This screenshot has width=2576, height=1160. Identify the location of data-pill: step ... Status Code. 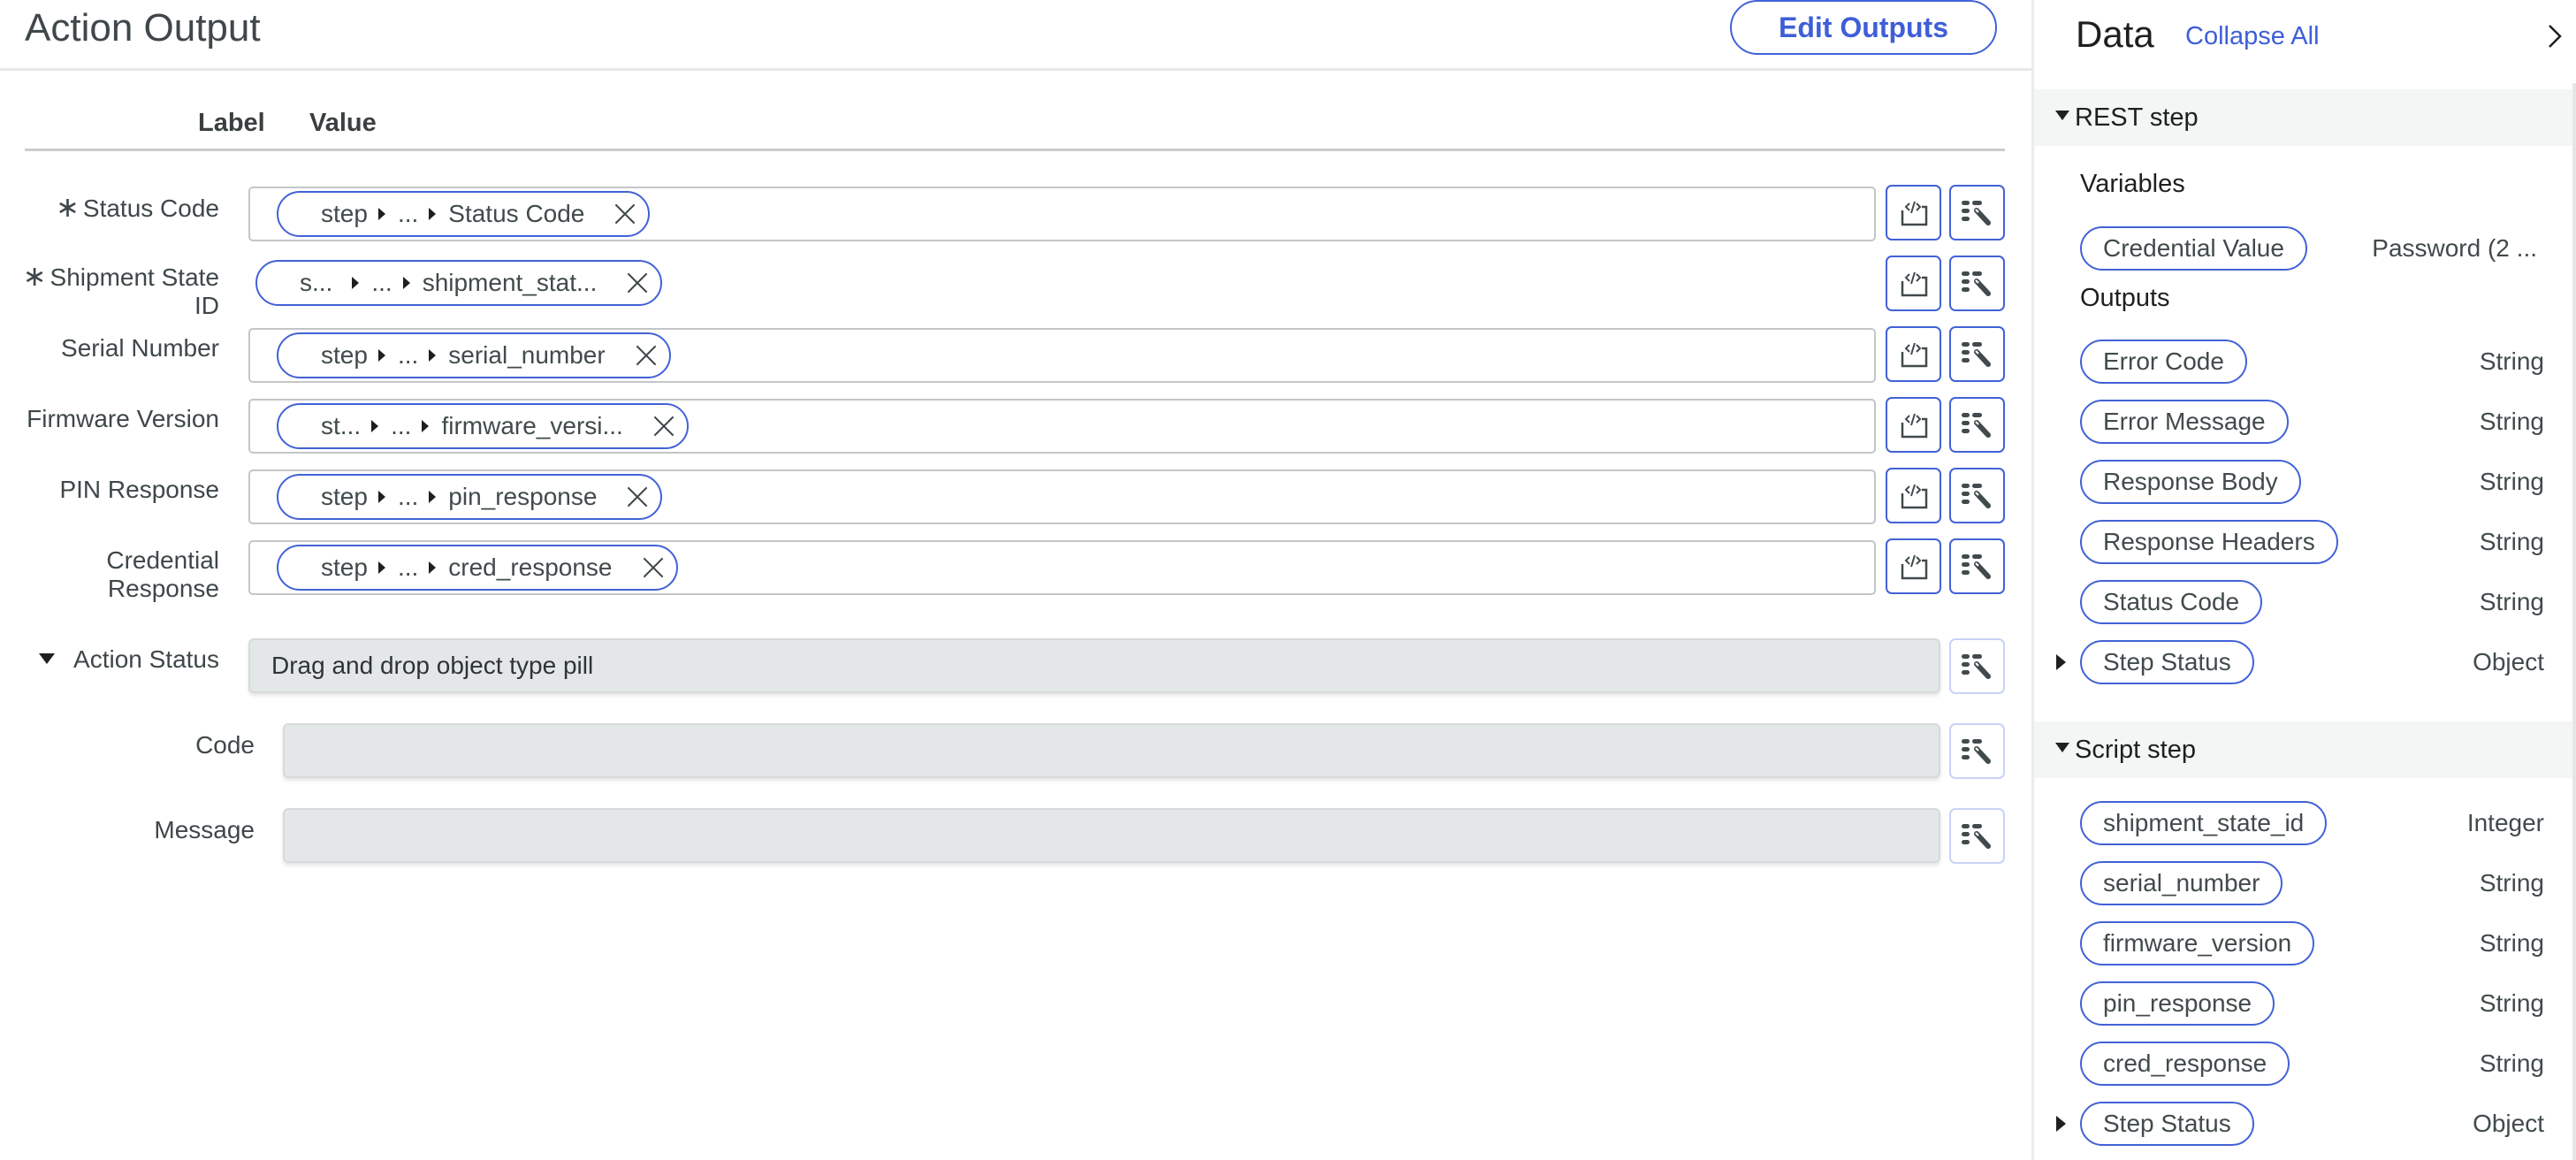
(464, 214).